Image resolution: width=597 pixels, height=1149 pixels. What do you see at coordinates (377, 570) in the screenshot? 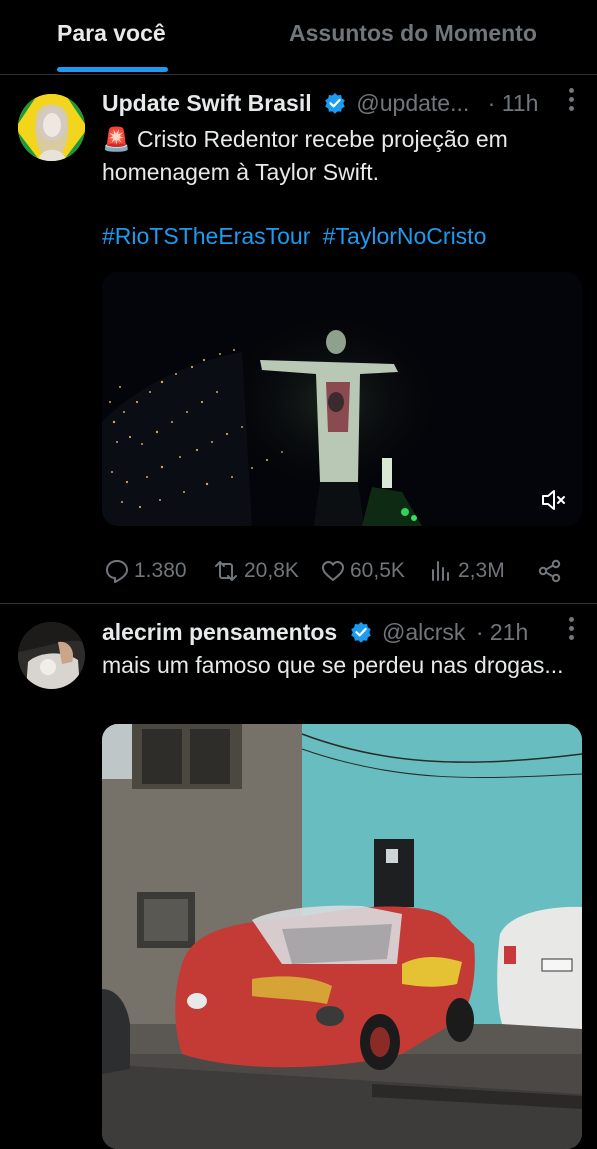
I see `like-count: 60,5K` at bounding box center [377, 570].